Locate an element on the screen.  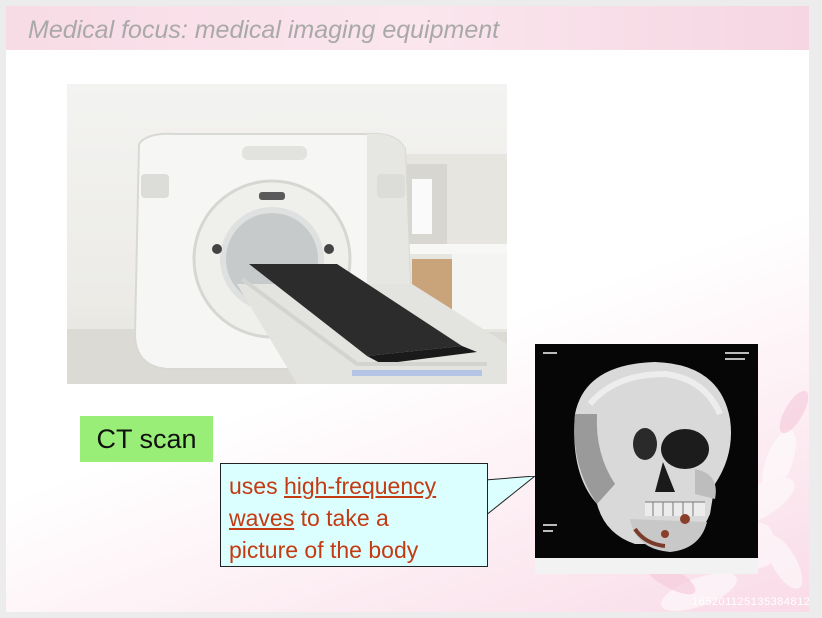
footer-code: 1652011251353848125 is located at coordinates (750, 602).